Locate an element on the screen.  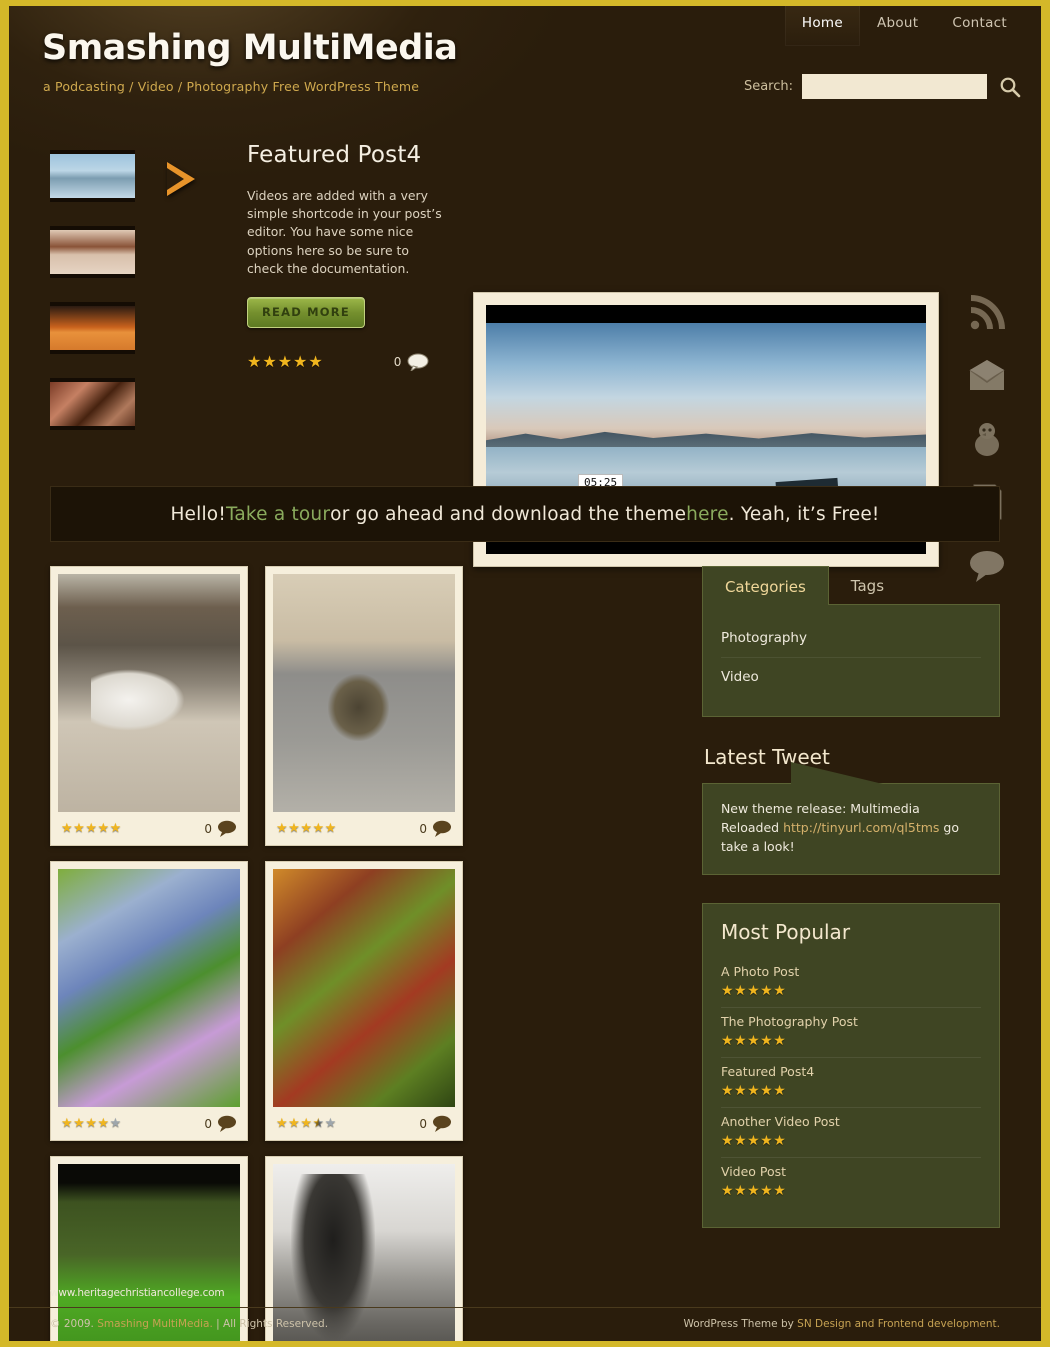
nav-item-home: Home is located at coordinates (822, 26).